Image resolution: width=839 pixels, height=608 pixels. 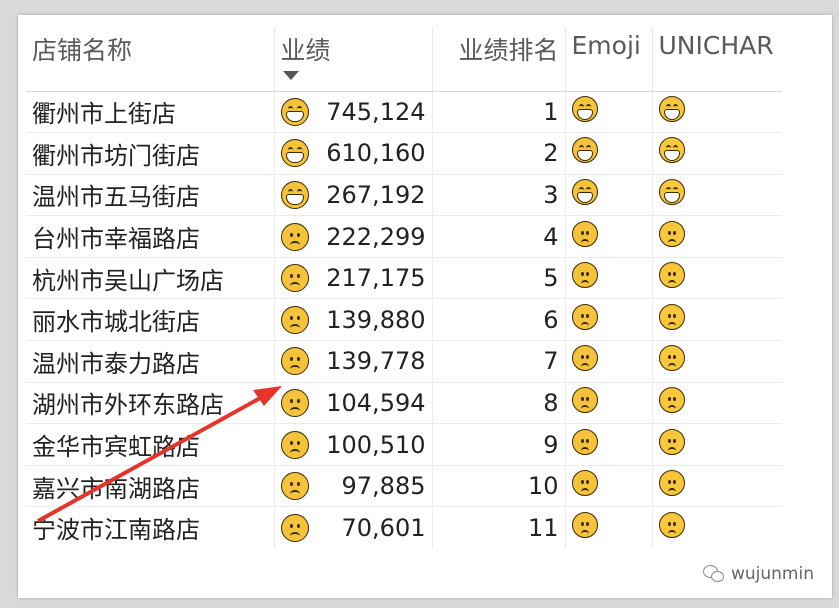 What do you see at coordinates (499, 111) in the screenshot?
I see `rank-cell: 1` at bounding box center [499, 111].